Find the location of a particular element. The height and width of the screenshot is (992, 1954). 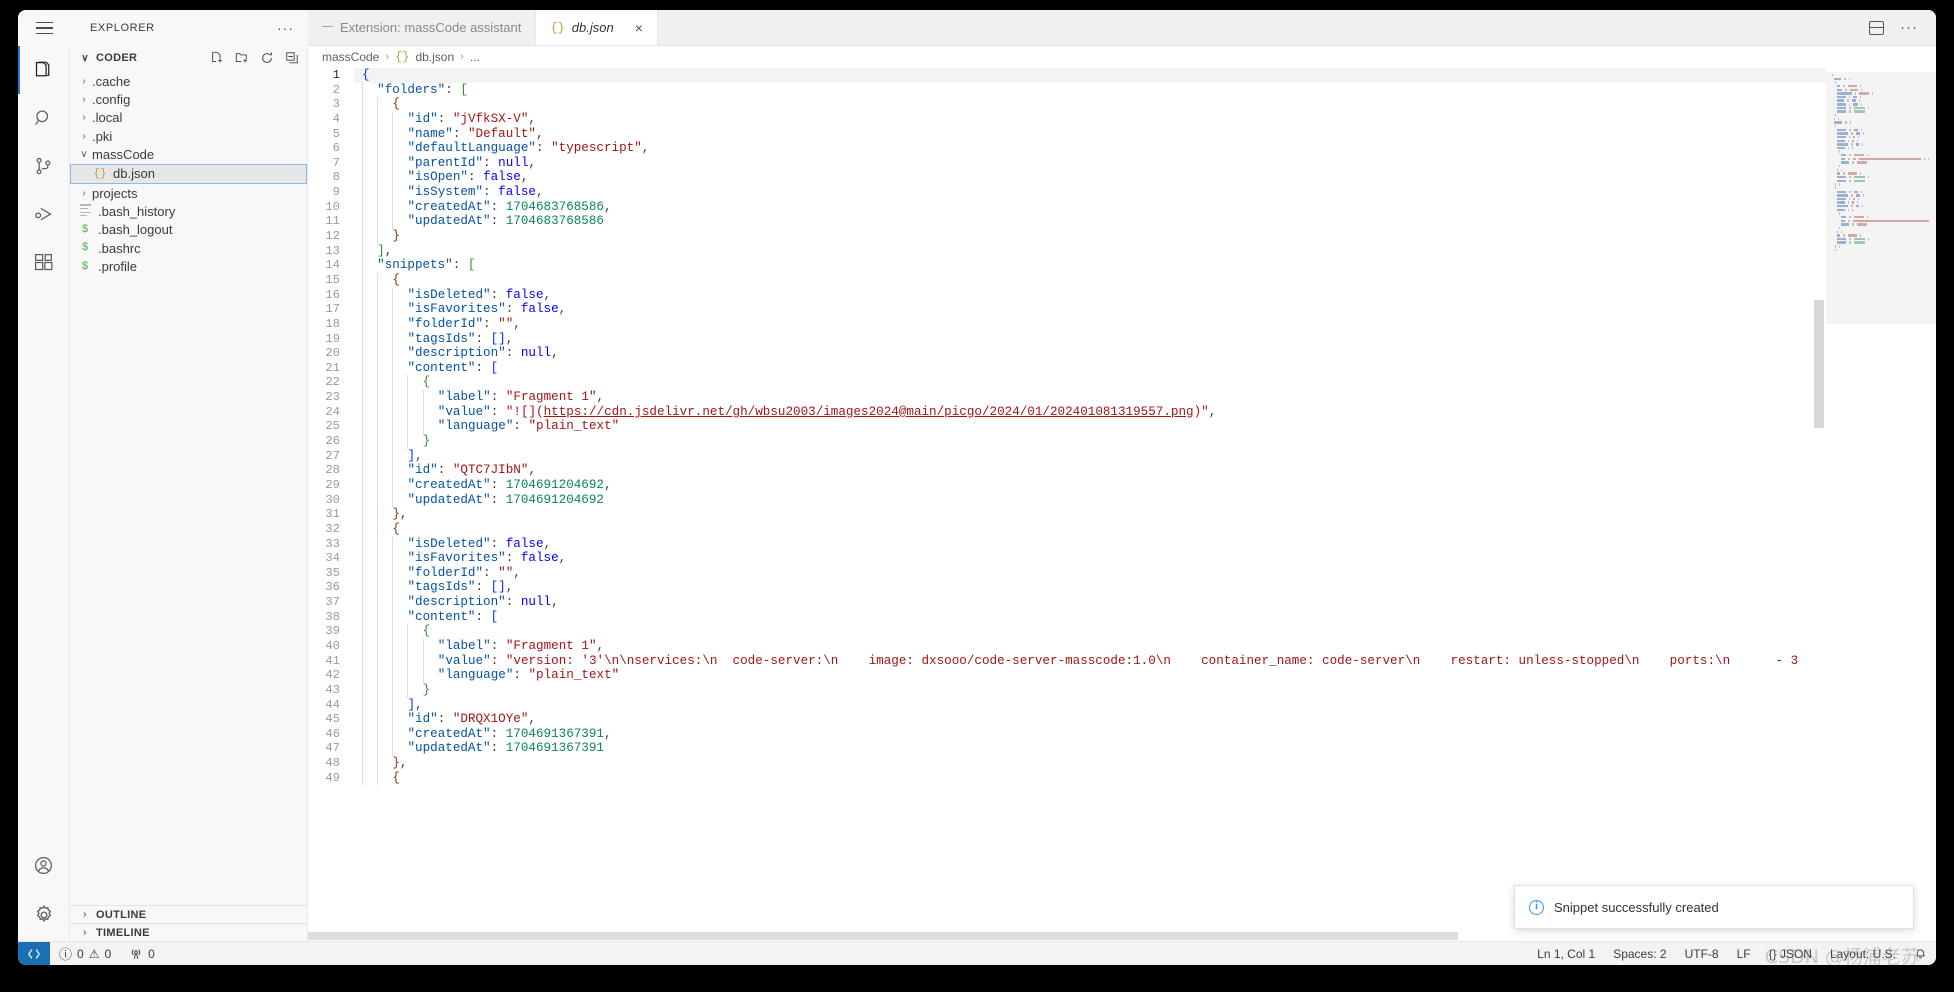

code-line: 40 "label": "Fragment 1", is located at coordinates (1067, 646).